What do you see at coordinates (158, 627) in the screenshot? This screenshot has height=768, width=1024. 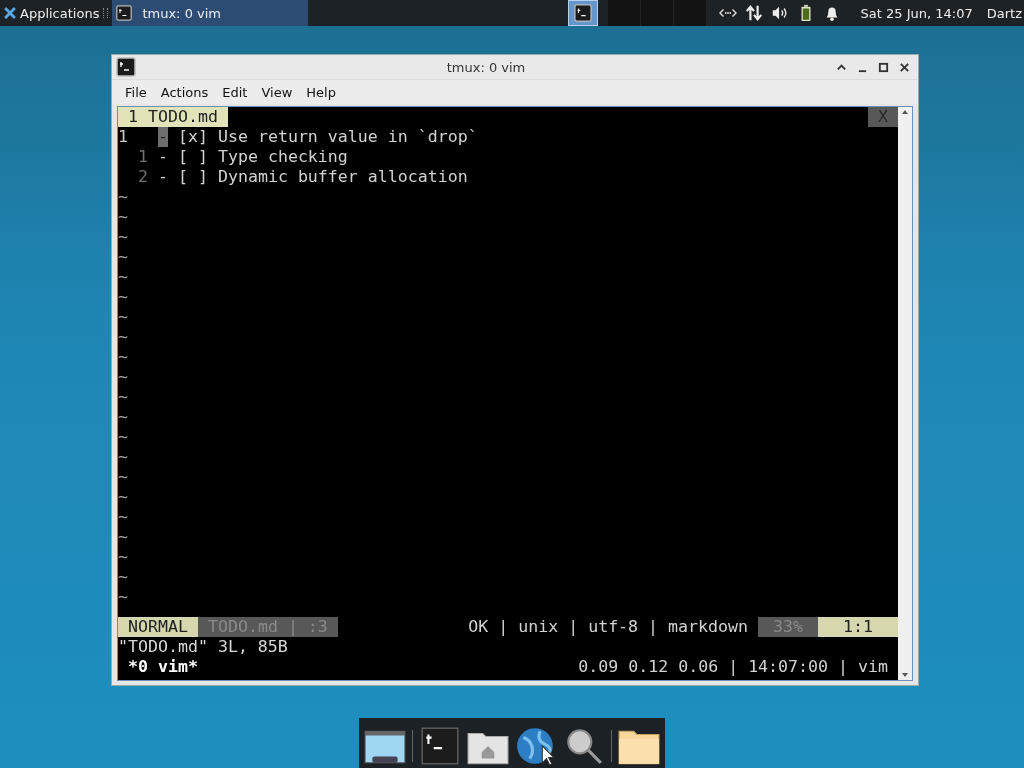 I see `mode-indicator: NORMAL` at bounding box center [158, 627].